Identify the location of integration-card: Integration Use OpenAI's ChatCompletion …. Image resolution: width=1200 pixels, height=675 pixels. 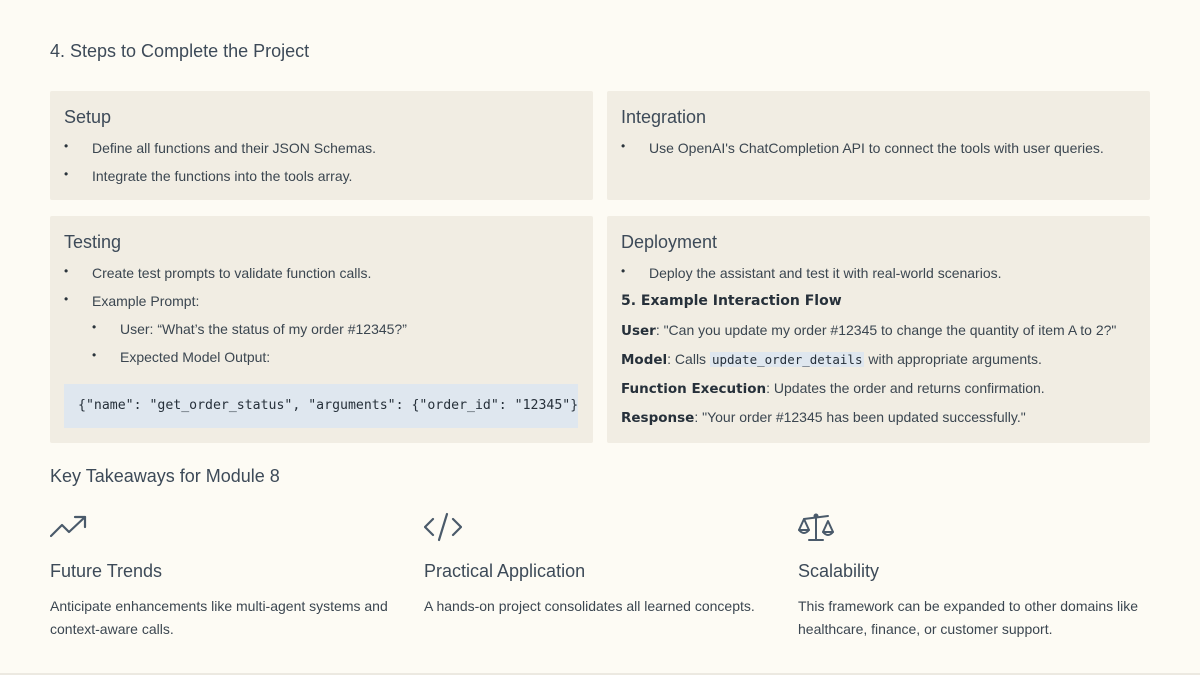
(878, 145).